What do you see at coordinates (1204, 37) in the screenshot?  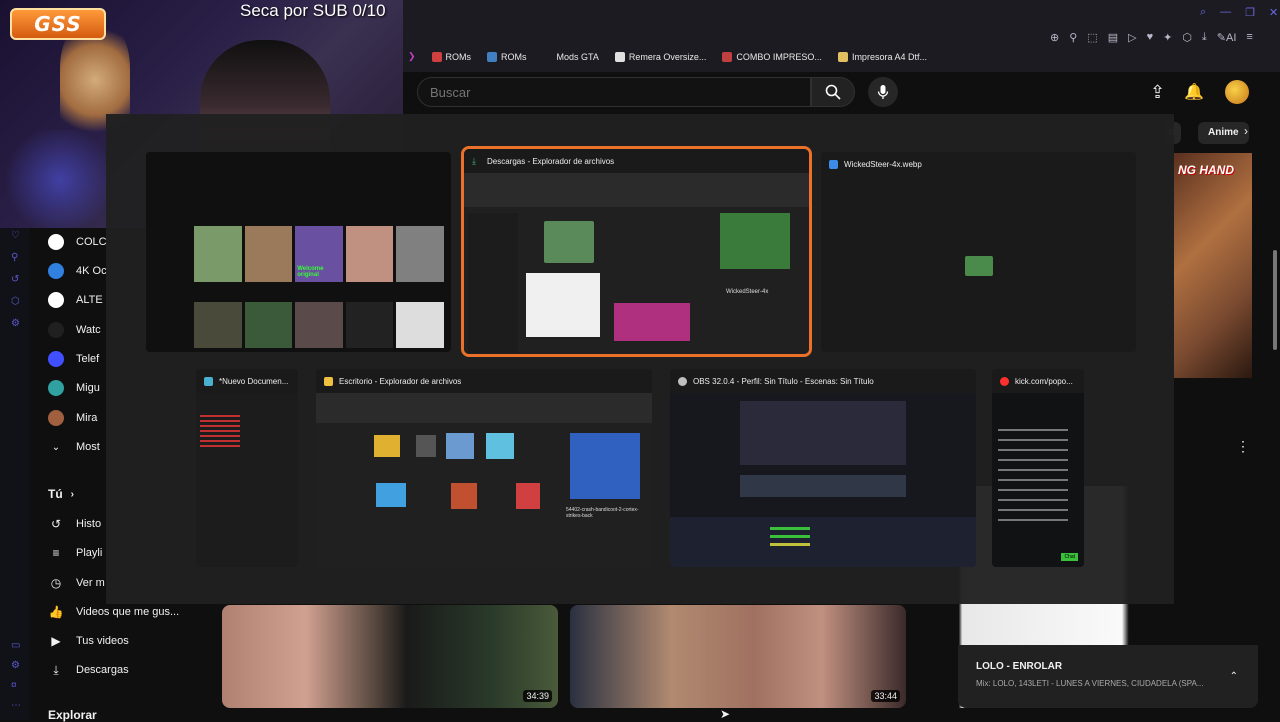 I see `downloads-icon: ⤓` at bounding box center [1204, 37].